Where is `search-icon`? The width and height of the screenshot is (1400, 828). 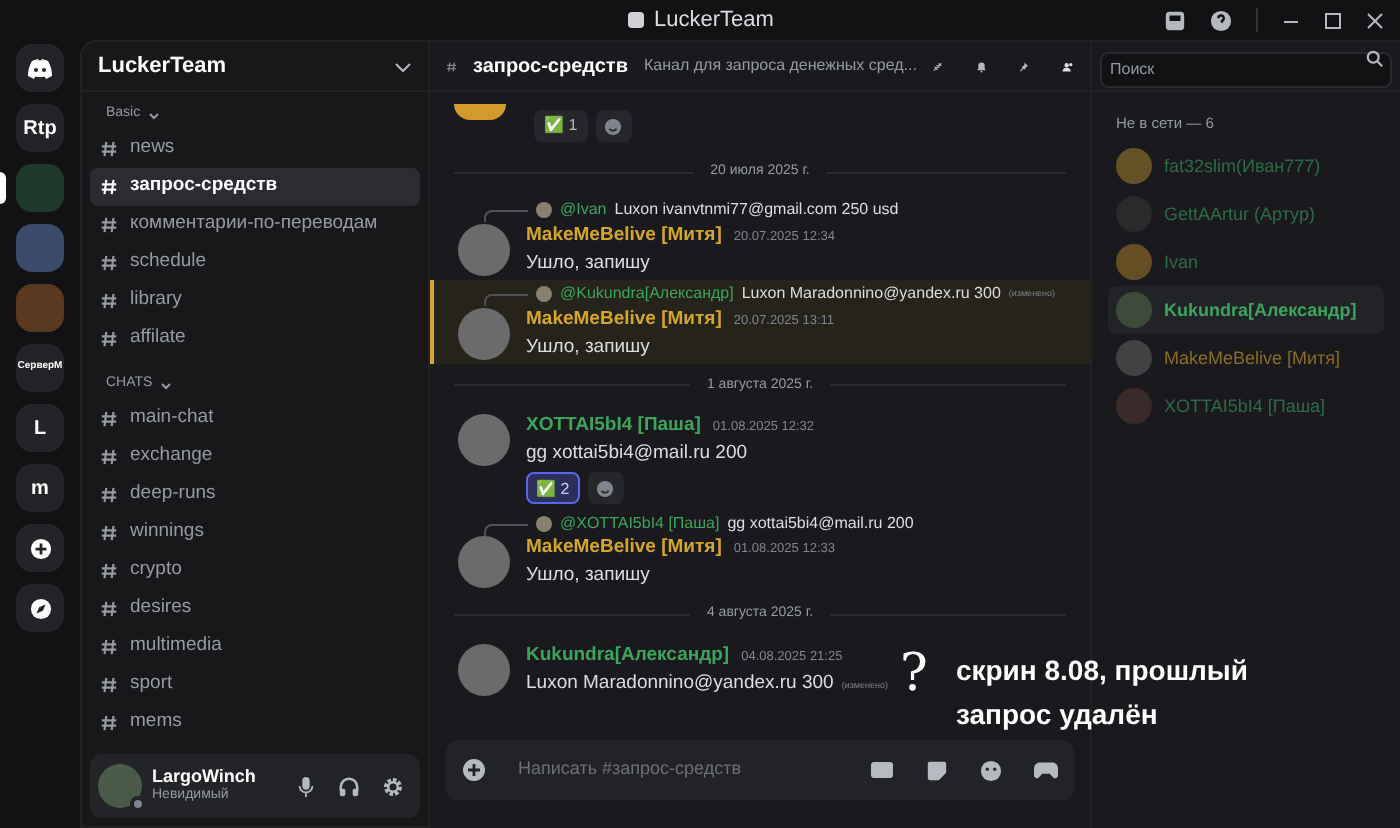
search-icon is located at coordinates (1375, 59).